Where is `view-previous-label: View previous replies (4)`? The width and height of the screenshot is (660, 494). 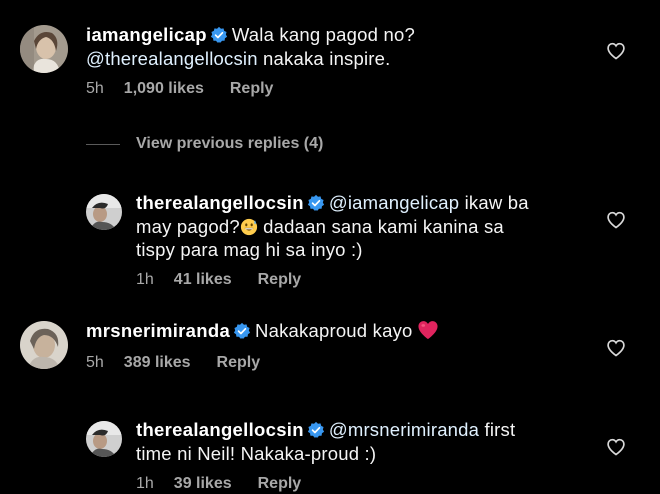
view-previous-label: View previous replies (4) is located at coordinates (229, 144).